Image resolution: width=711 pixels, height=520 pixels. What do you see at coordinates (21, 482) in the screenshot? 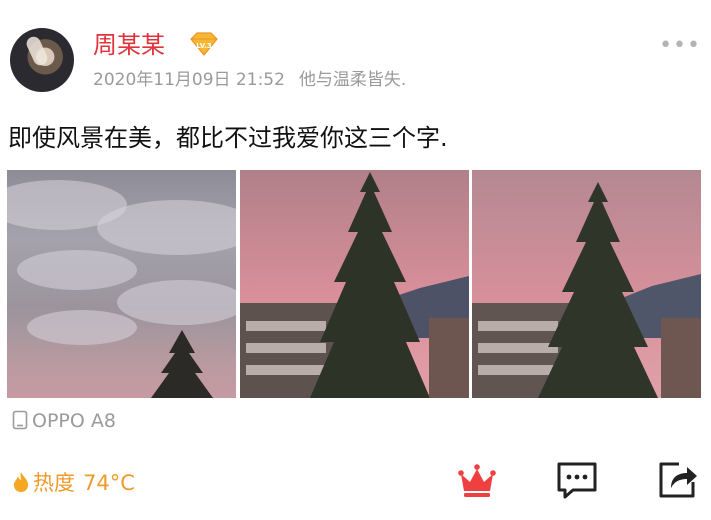
I see `flame-icon` at bounding box center [21, 482].